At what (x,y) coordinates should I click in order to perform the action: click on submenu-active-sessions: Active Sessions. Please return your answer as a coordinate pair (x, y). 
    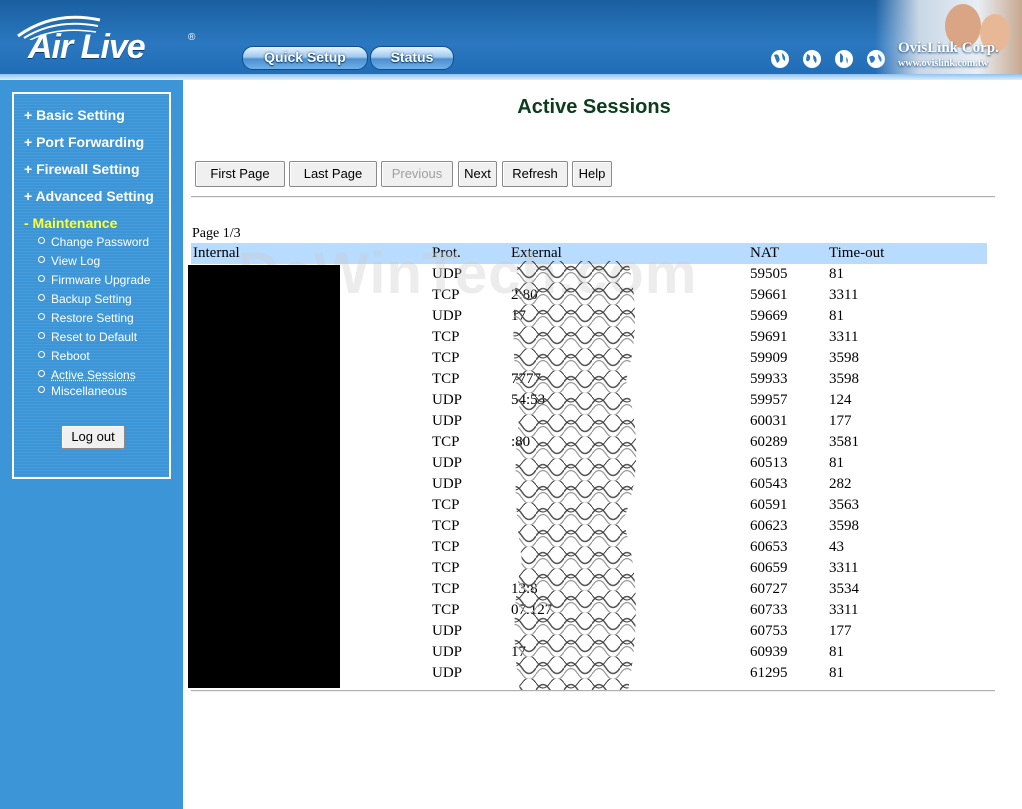
    Looking at the image, I should click on (87, 375).